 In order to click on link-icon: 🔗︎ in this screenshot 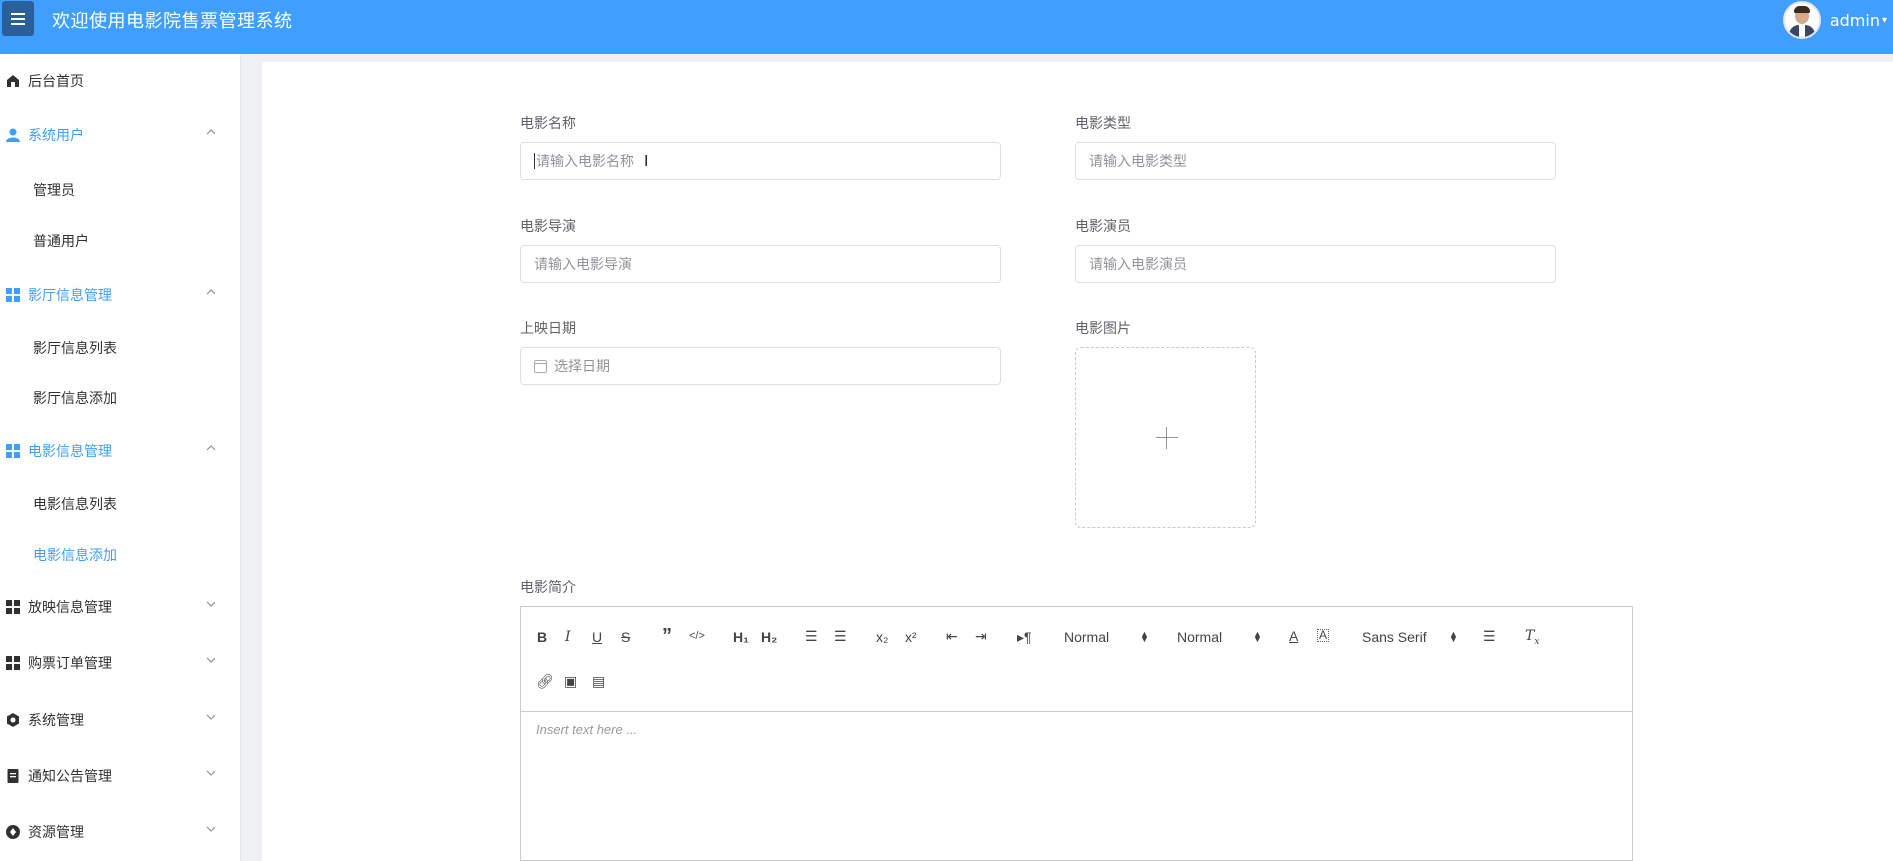, I will do `click(545, 681)`.